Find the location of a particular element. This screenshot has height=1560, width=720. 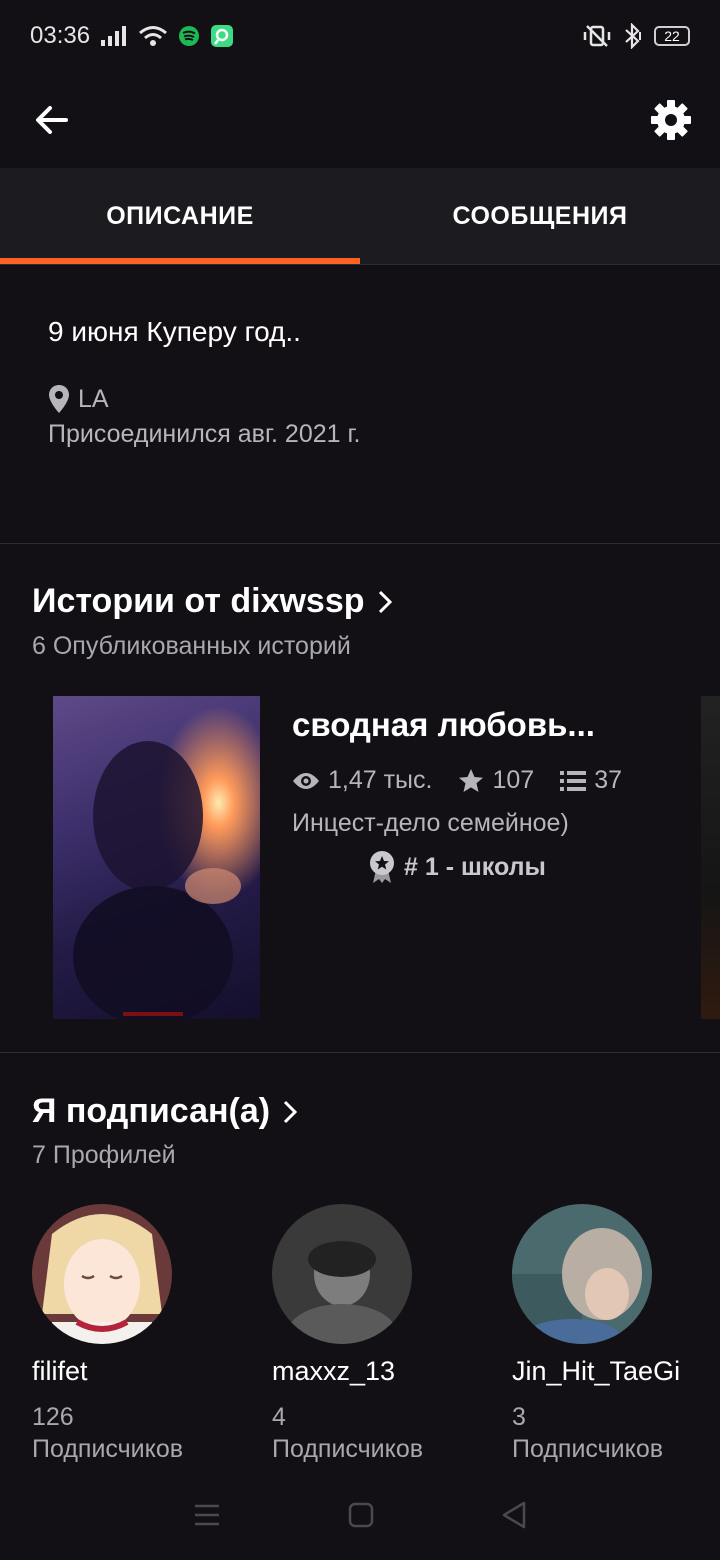

follower-number: 3 is located at coordinates (519, 1417).